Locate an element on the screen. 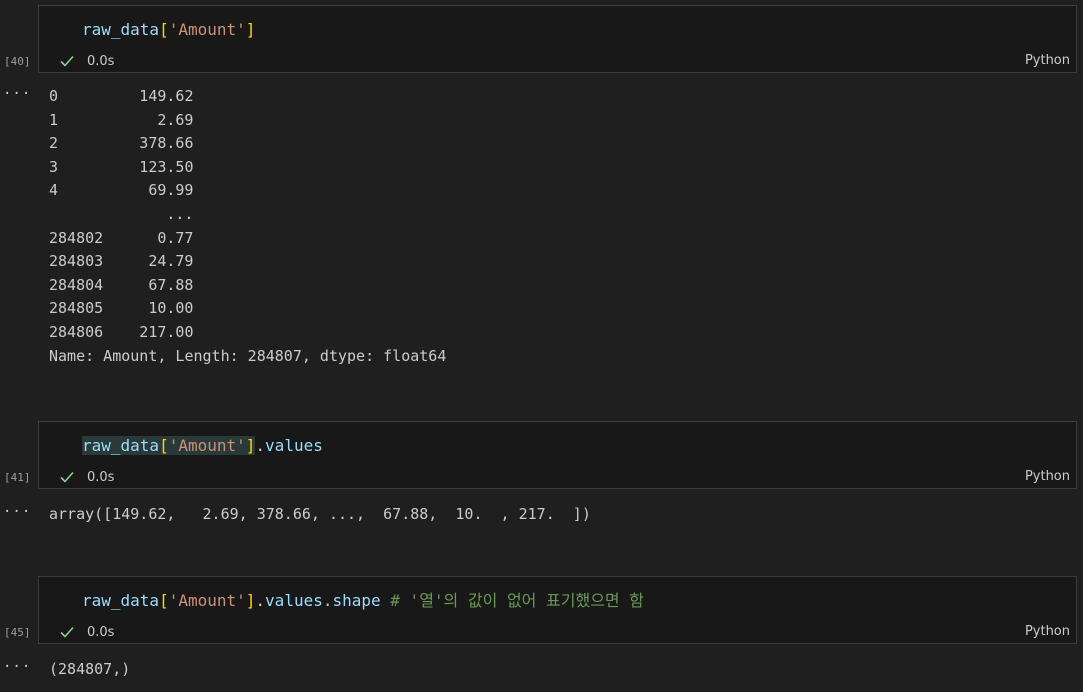 The height and width of the screenshot is (692, 1083). execution-count: [45] is located at coordinates (17, 632).